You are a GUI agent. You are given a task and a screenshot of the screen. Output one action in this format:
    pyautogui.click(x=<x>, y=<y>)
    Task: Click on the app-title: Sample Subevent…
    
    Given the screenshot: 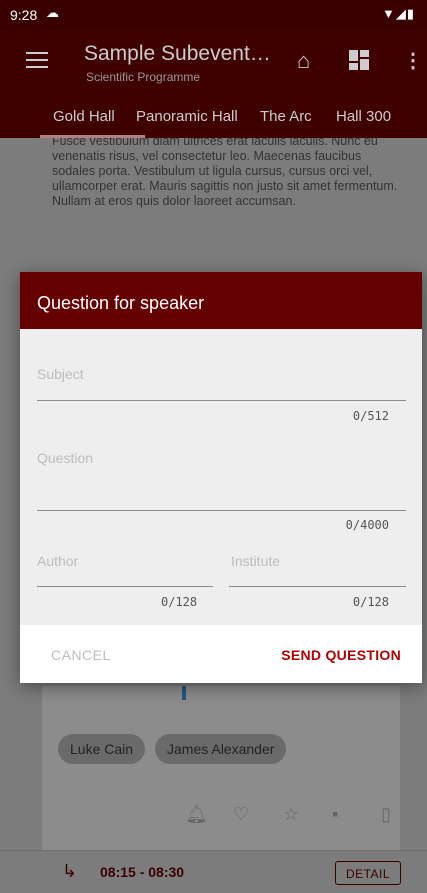 What is the action you would take?
    pyautogui.click(x=177, y=53)
    